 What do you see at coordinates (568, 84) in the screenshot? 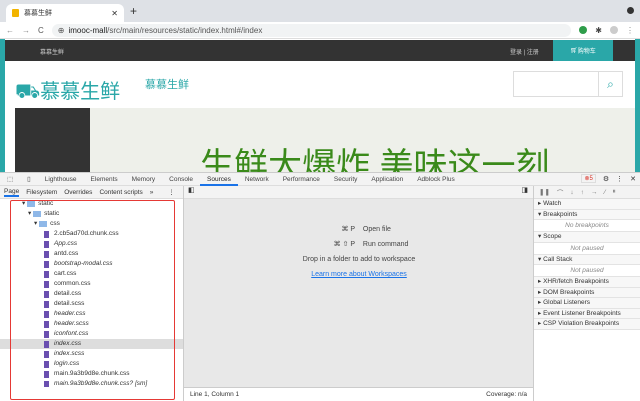
I see `site-search-input: ⌕` at bounding box center [568, 84].